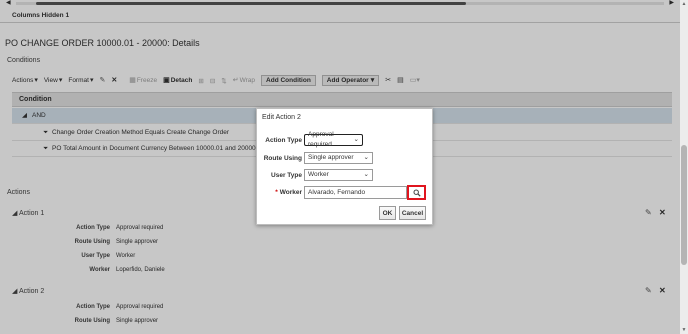 The width and height of the screenshot is (688, 334). I want to click on search-icon, so click(417, 193).